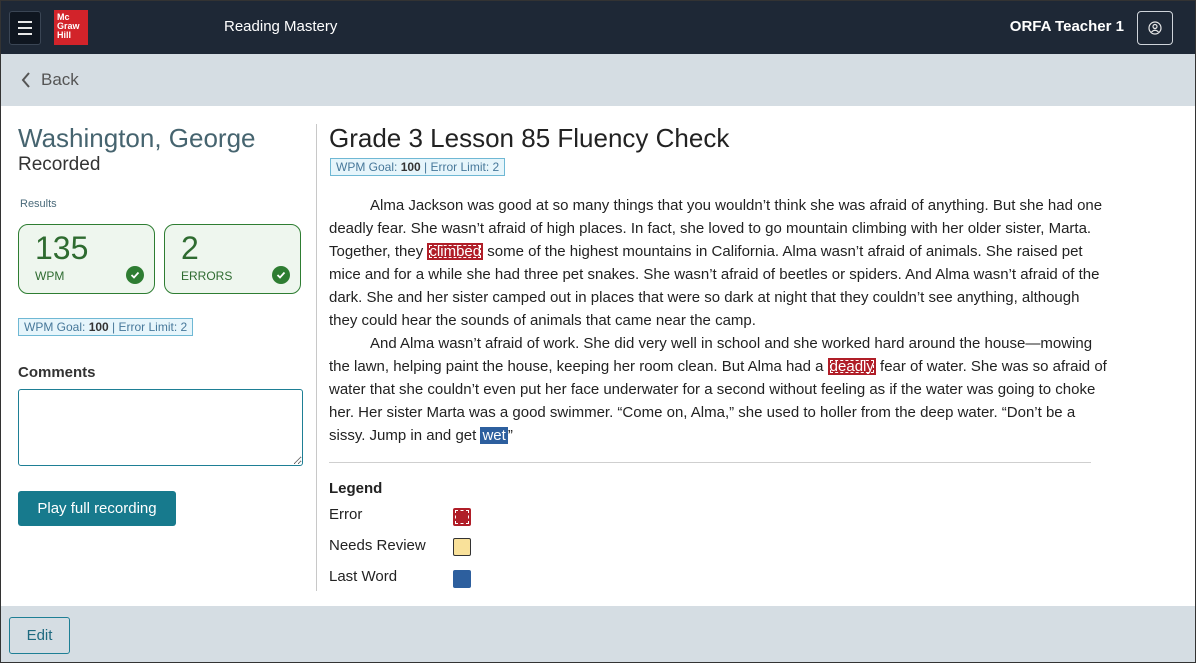 This screenshot has width=1196, height=663. Describe the element at coordinates (25, 80) in the screenshot. I see `chevron-left-icon` at that location.